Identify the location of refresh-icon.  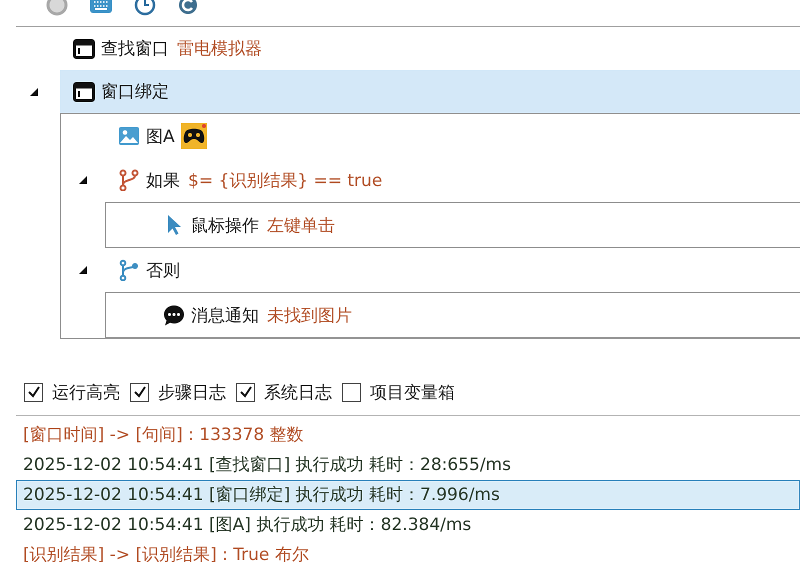
(188, 8).